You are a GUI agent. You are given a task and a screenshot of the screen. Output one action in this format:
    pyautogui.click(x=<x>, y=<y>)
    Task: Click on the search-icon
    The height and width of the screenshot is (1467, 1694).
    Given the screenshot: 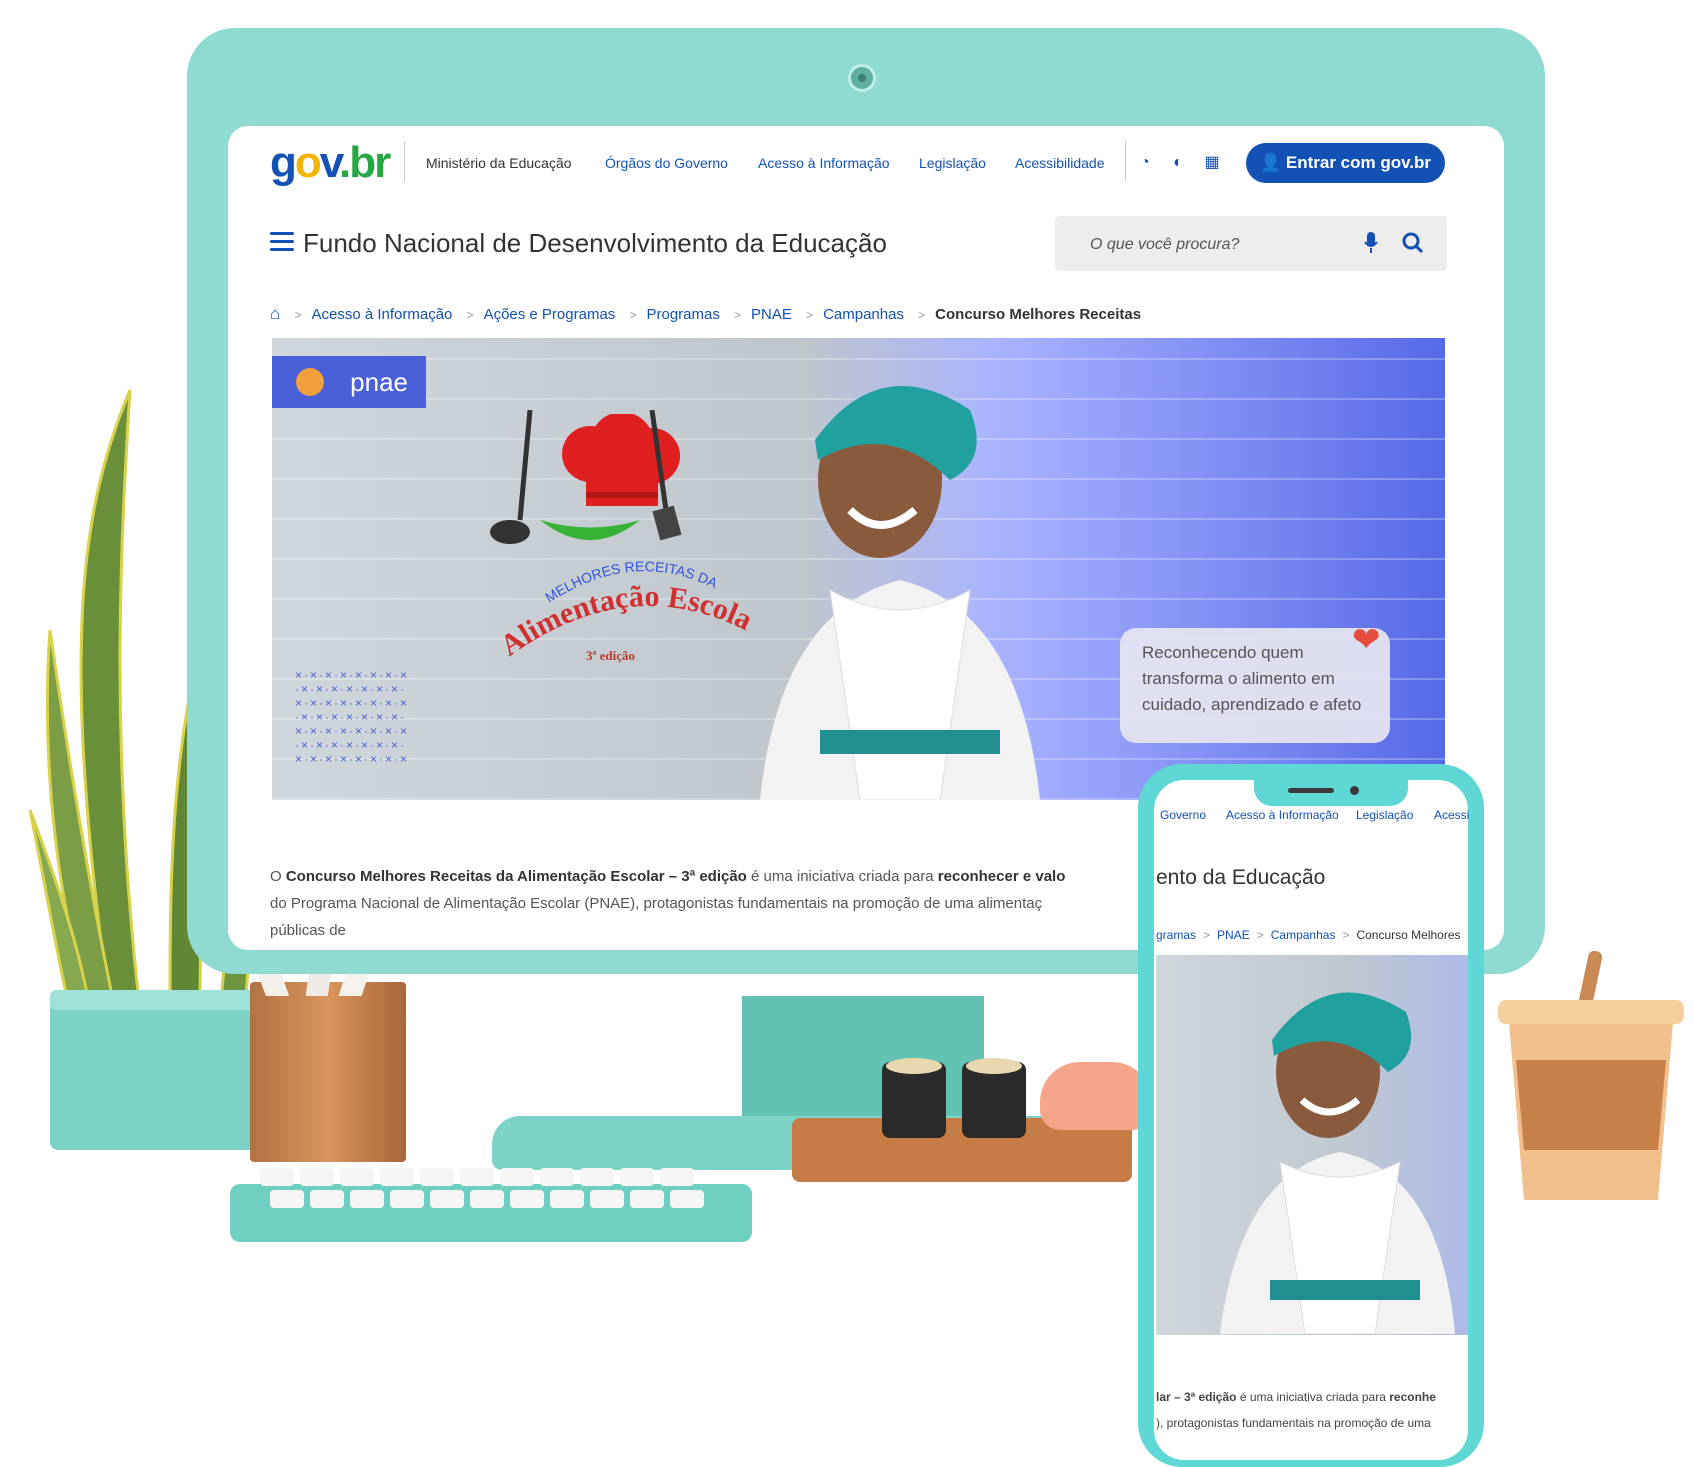 What is the action you would take?
    pyautogui.click(x=1413, y=243)
    